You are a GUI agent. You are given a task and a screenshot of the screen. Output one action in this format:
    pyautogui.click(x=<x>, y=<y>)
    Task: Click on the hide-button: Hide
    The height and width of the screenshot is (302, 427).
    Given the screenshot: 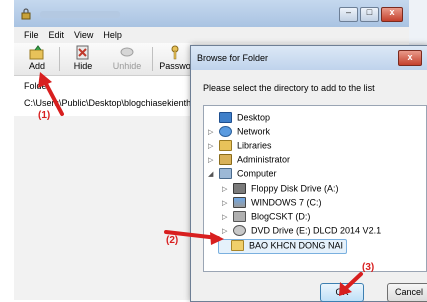 What is the action you would take?
    pyautogui.click(x=83, y=59)
    